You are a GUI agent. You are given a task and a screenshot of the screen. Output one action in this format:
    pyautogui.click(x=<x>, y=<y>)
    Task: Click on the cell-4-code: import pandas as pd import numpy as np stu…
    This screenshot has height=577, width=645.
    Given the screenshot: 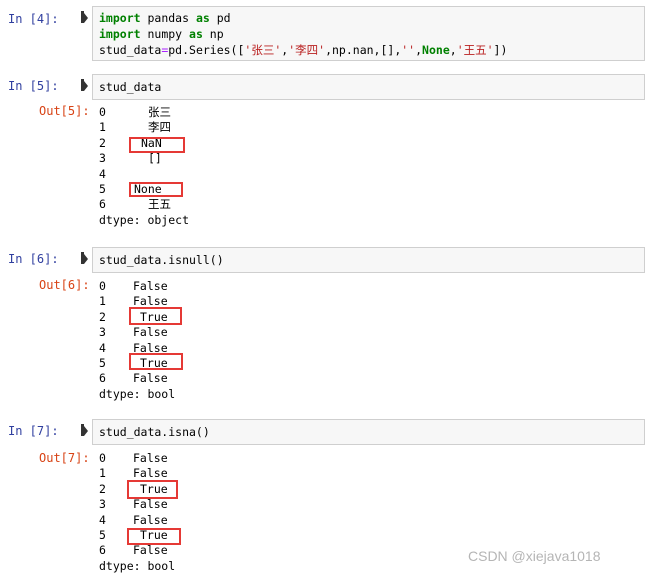 What is the action you would take?
    pyautogui.click(x=303, y=34)
    